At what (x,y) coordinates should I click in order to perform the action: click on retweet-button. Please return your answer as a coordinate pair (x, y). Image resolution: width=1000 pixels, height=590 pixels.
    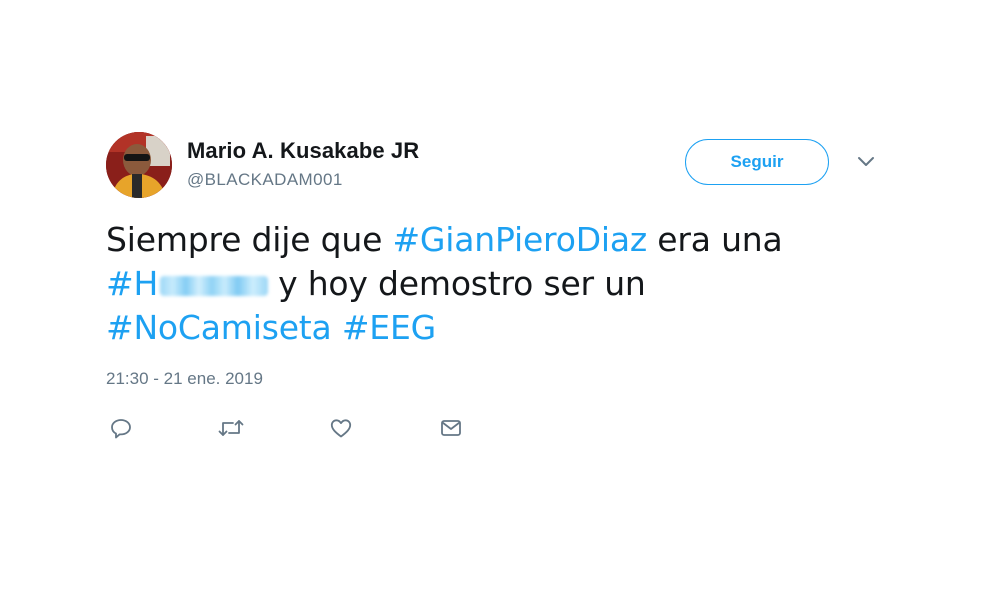
    Looking at the image, I should click on (231, 428).